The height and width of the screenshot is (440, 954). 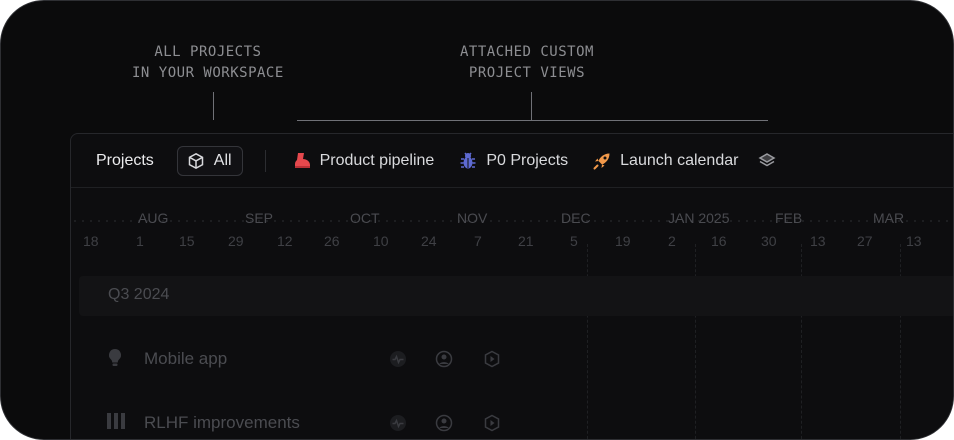 I want to click on week-label: 15, so click(x=187, y=241).